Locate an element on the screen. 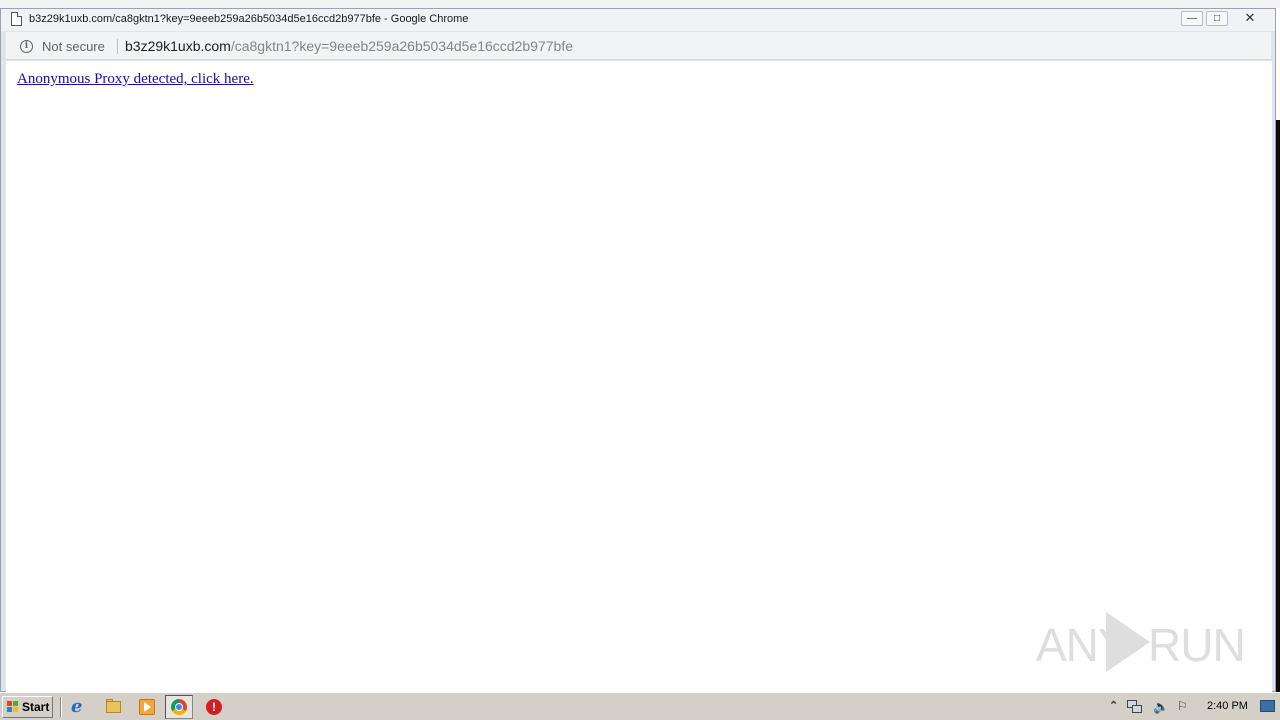 The height and width of the screenshot is (720, 1280). show-hidden-icons-icon: ⌃ is located at coordinates (1113, 705).